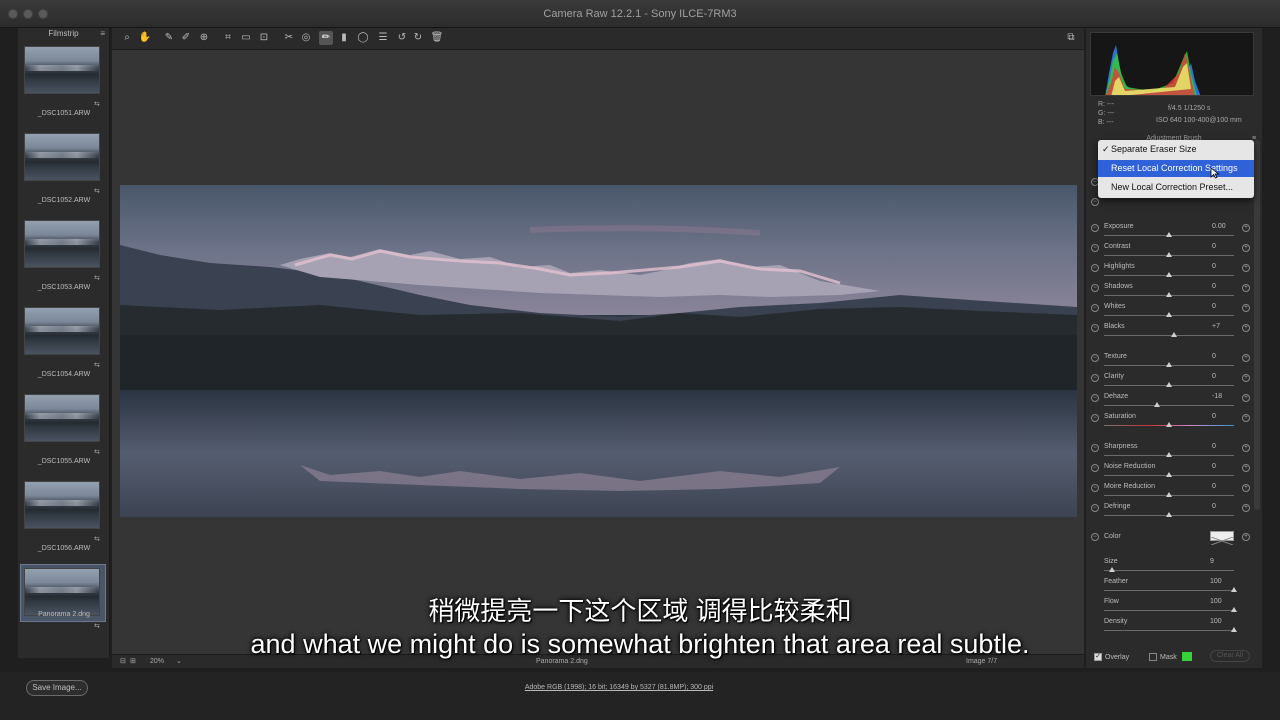 The width and height of the screenshot is (1280, 720). I want to click on radial-filter-icon: ◯, so click(363, 38).